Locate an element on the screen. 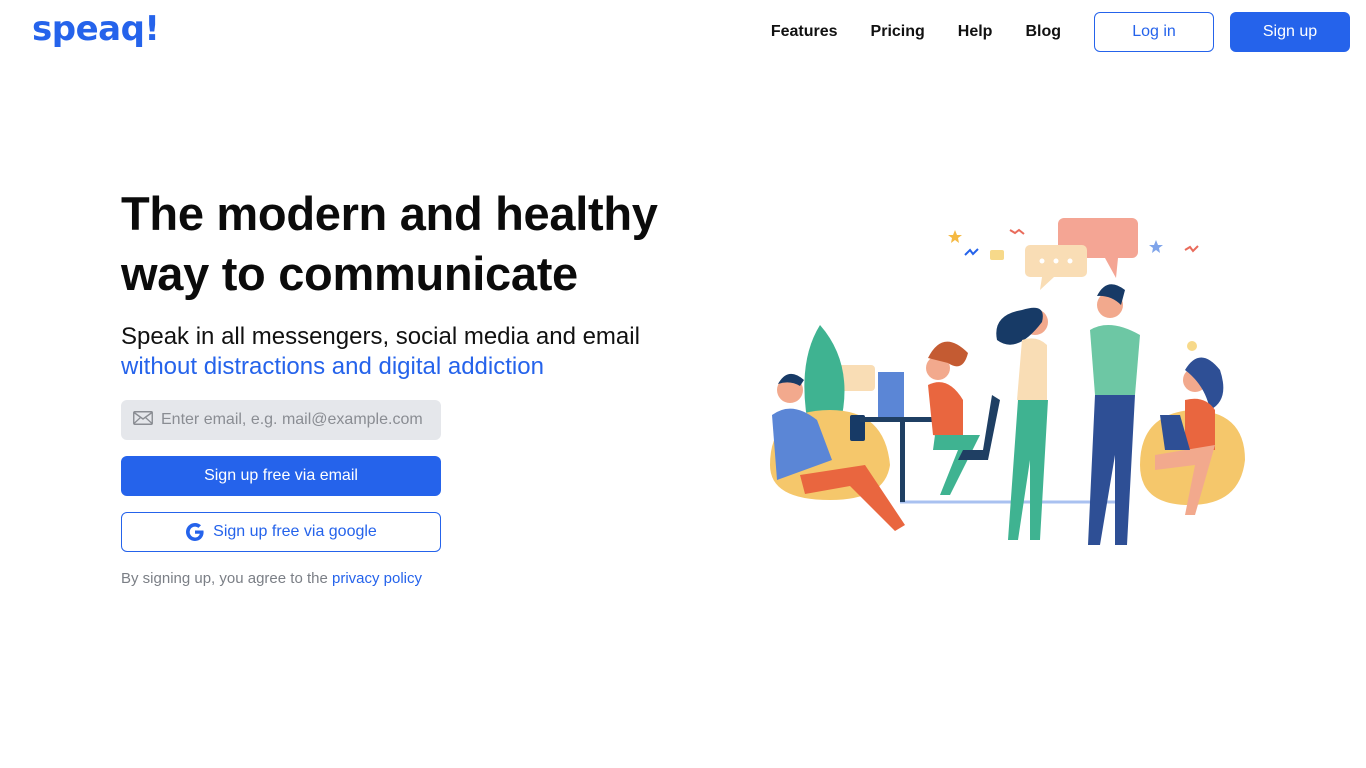 Image resolution: width=1366 pixels, height=768 pixels. nav-link-features: Features is located at coordinates (804, 32).